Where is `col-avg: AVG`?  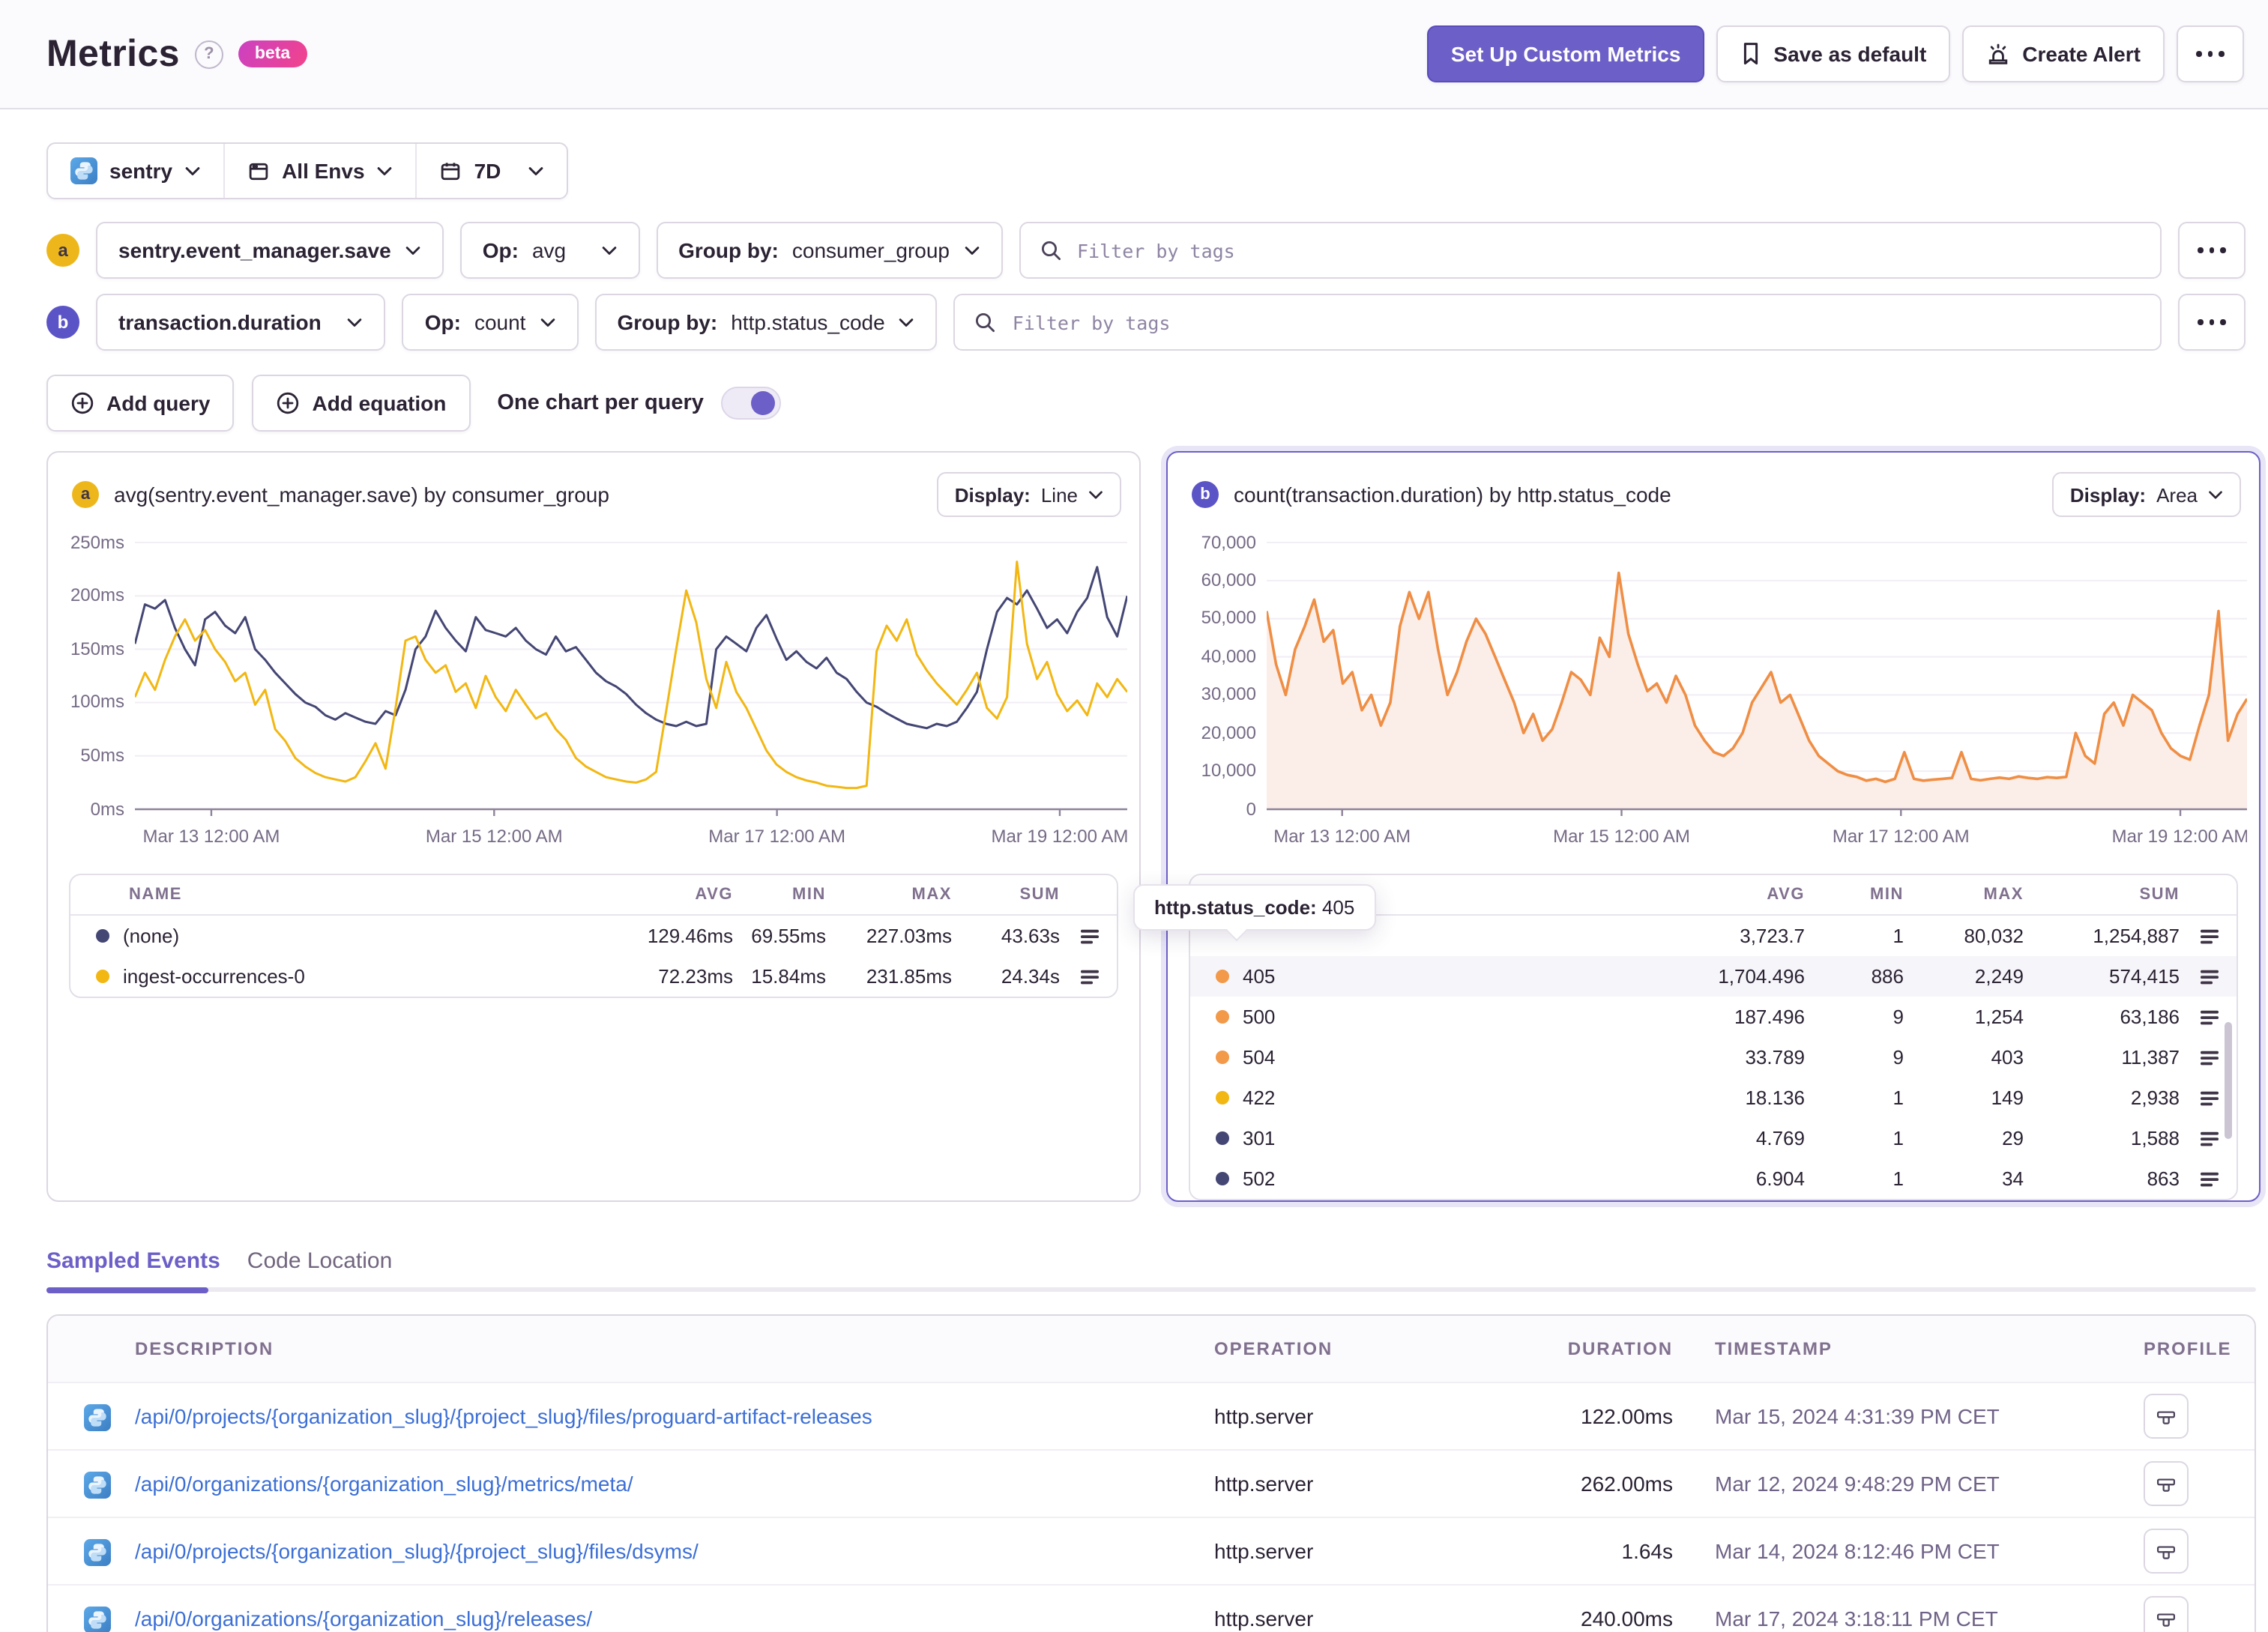
col-avg: AVG is located at coordinates (714, 895).